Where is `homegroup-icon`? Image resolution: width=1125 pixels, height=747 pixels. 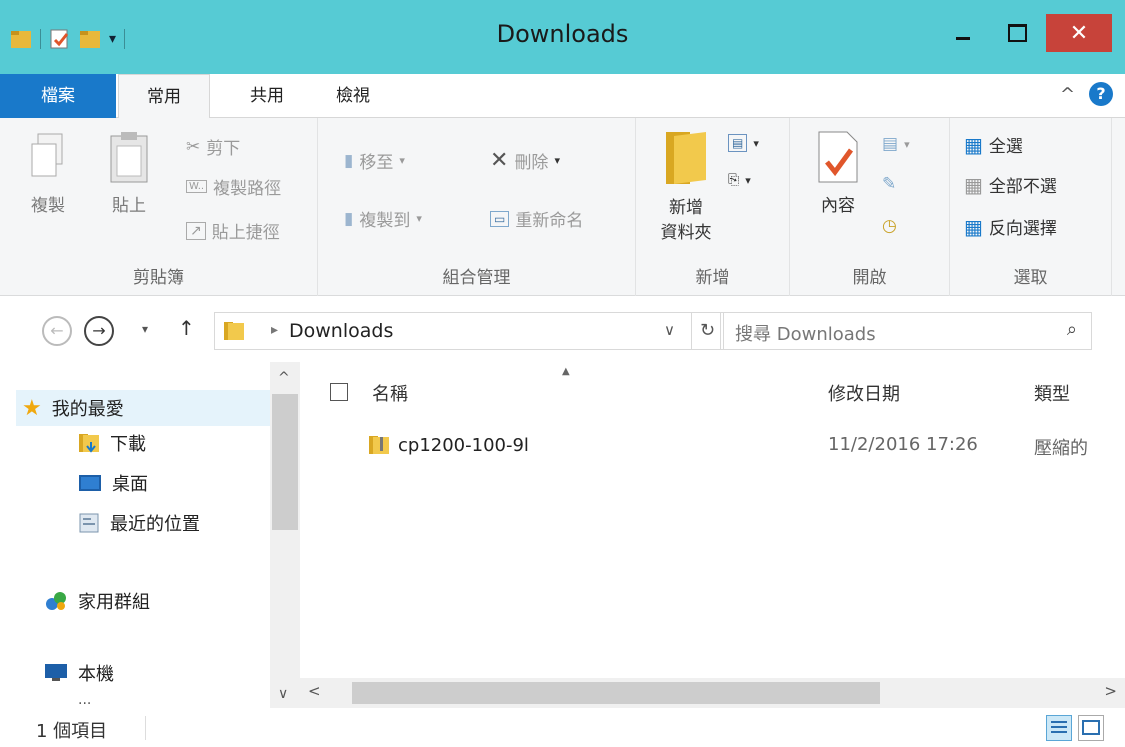
homegroup-icon is located at coordinates (56, 601).